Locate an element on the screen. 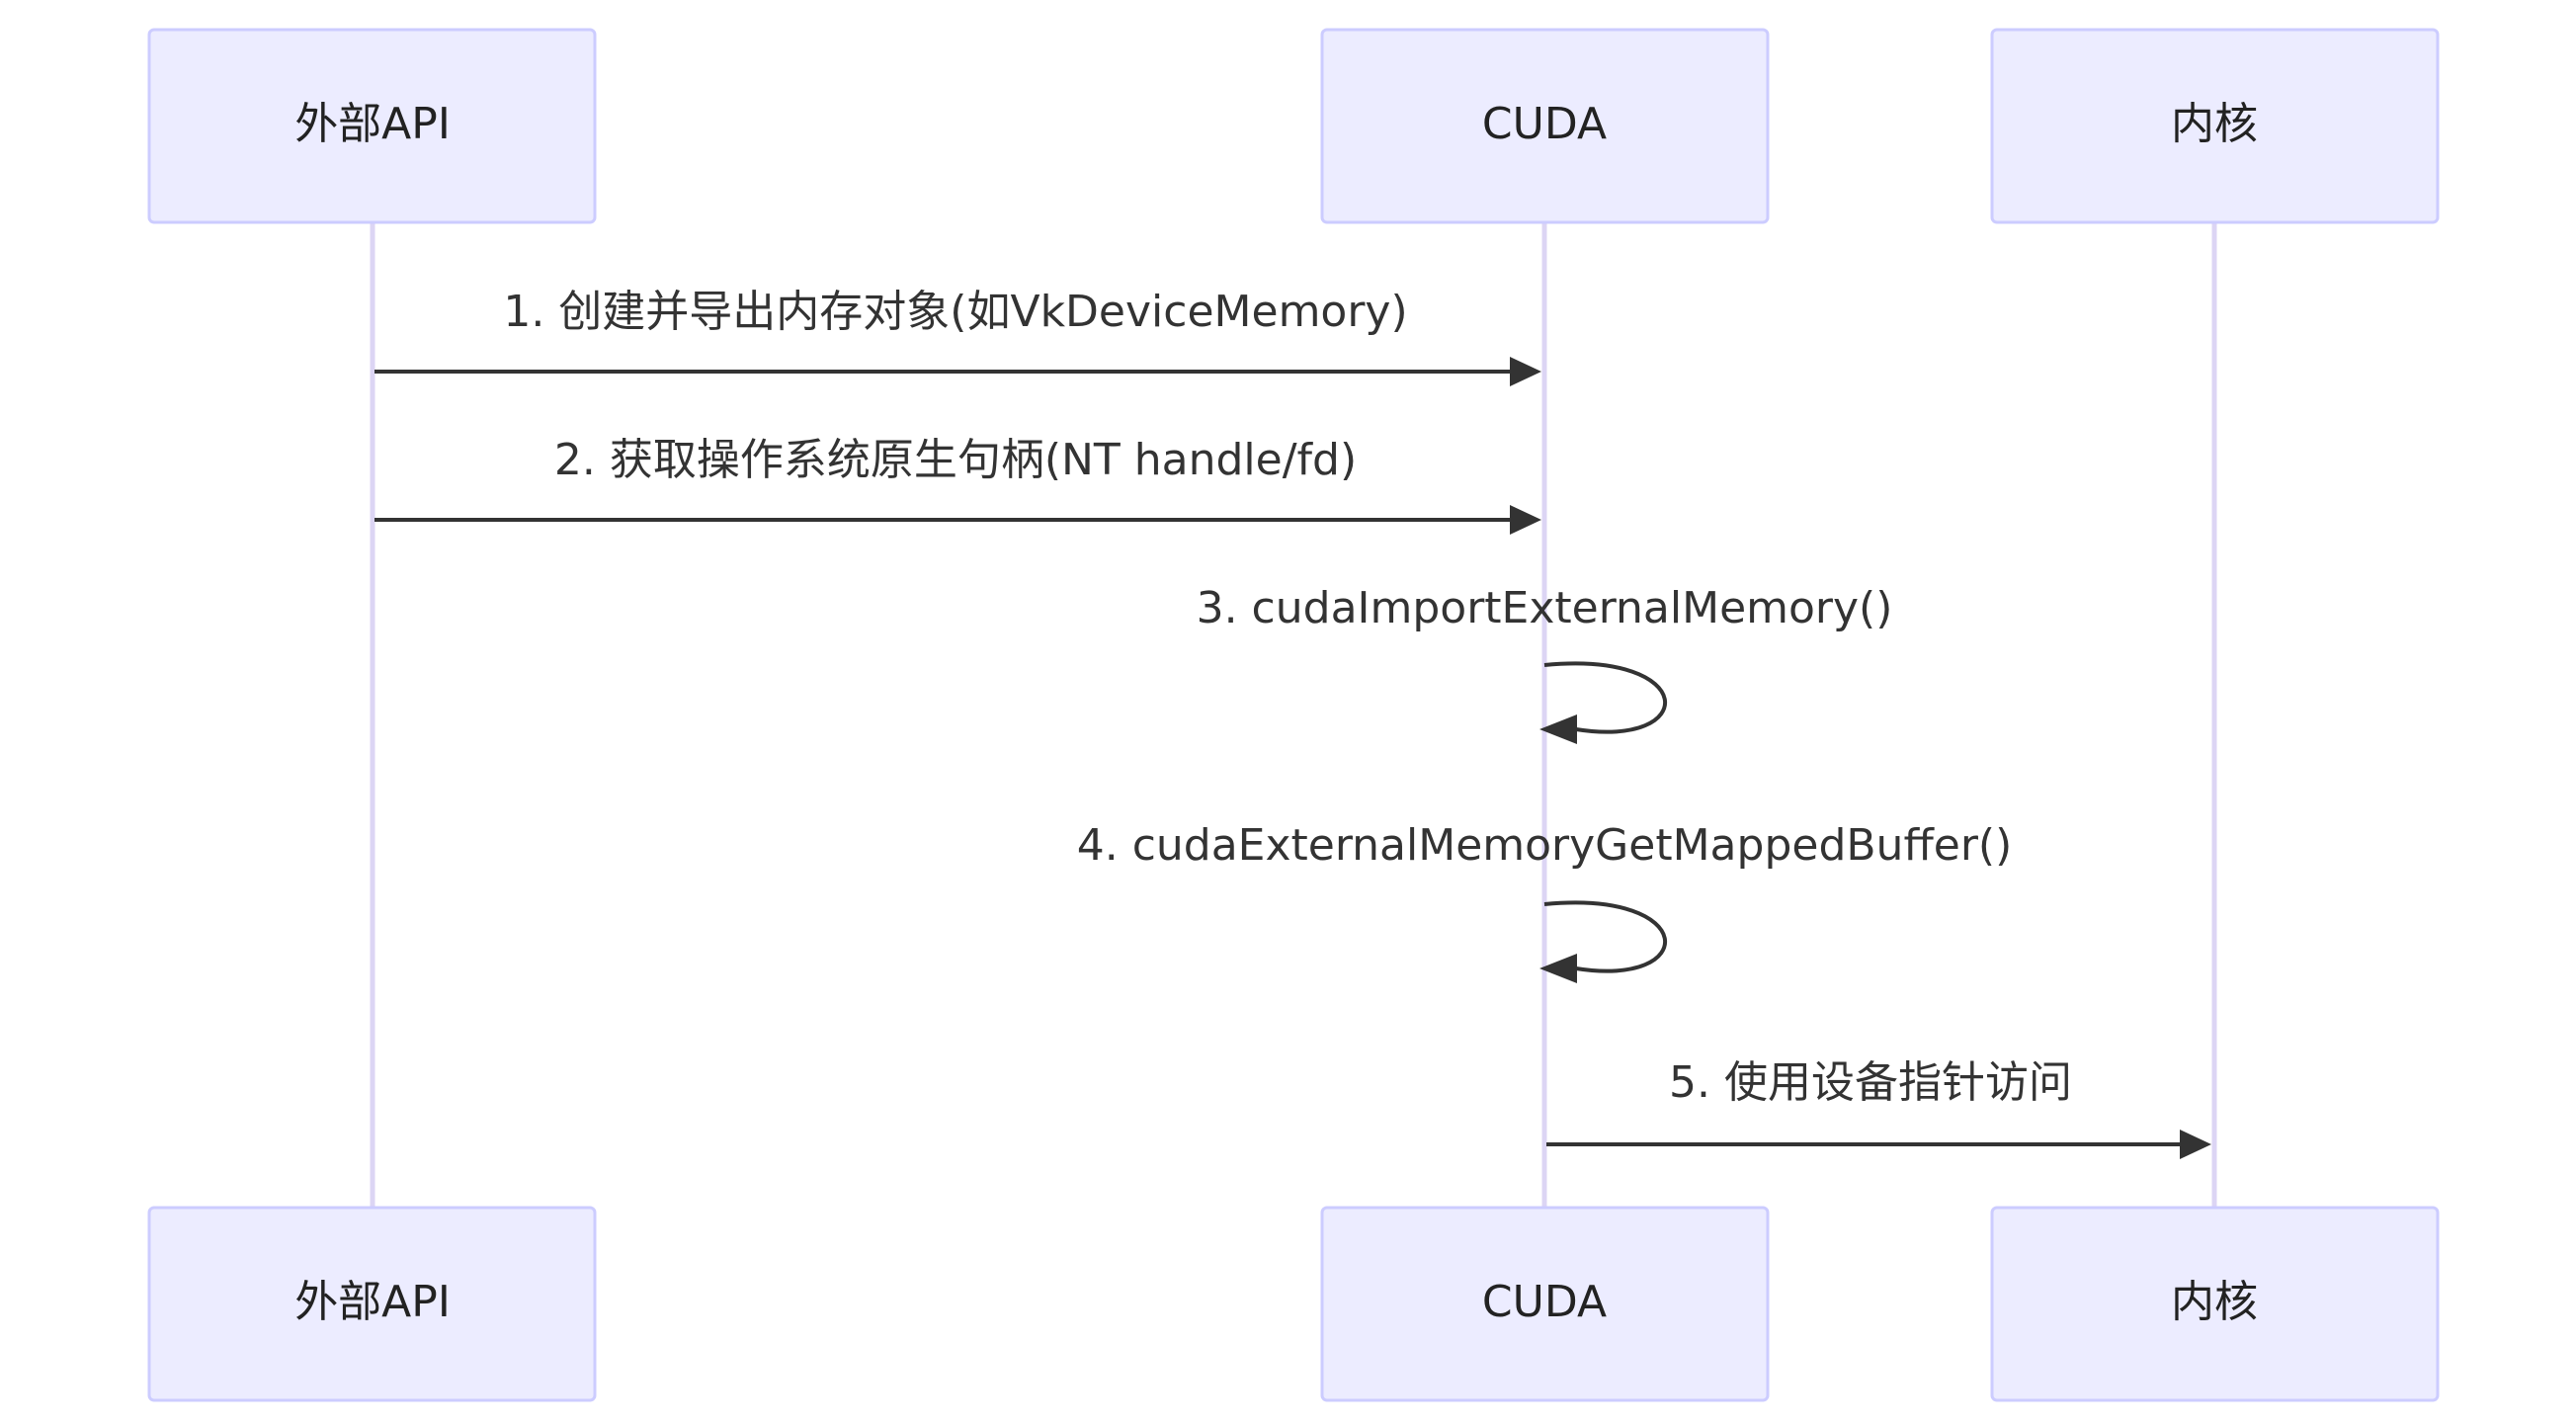  message-label: 3. cudaImportExternalMemory() is located at coordinates (1545, 608).